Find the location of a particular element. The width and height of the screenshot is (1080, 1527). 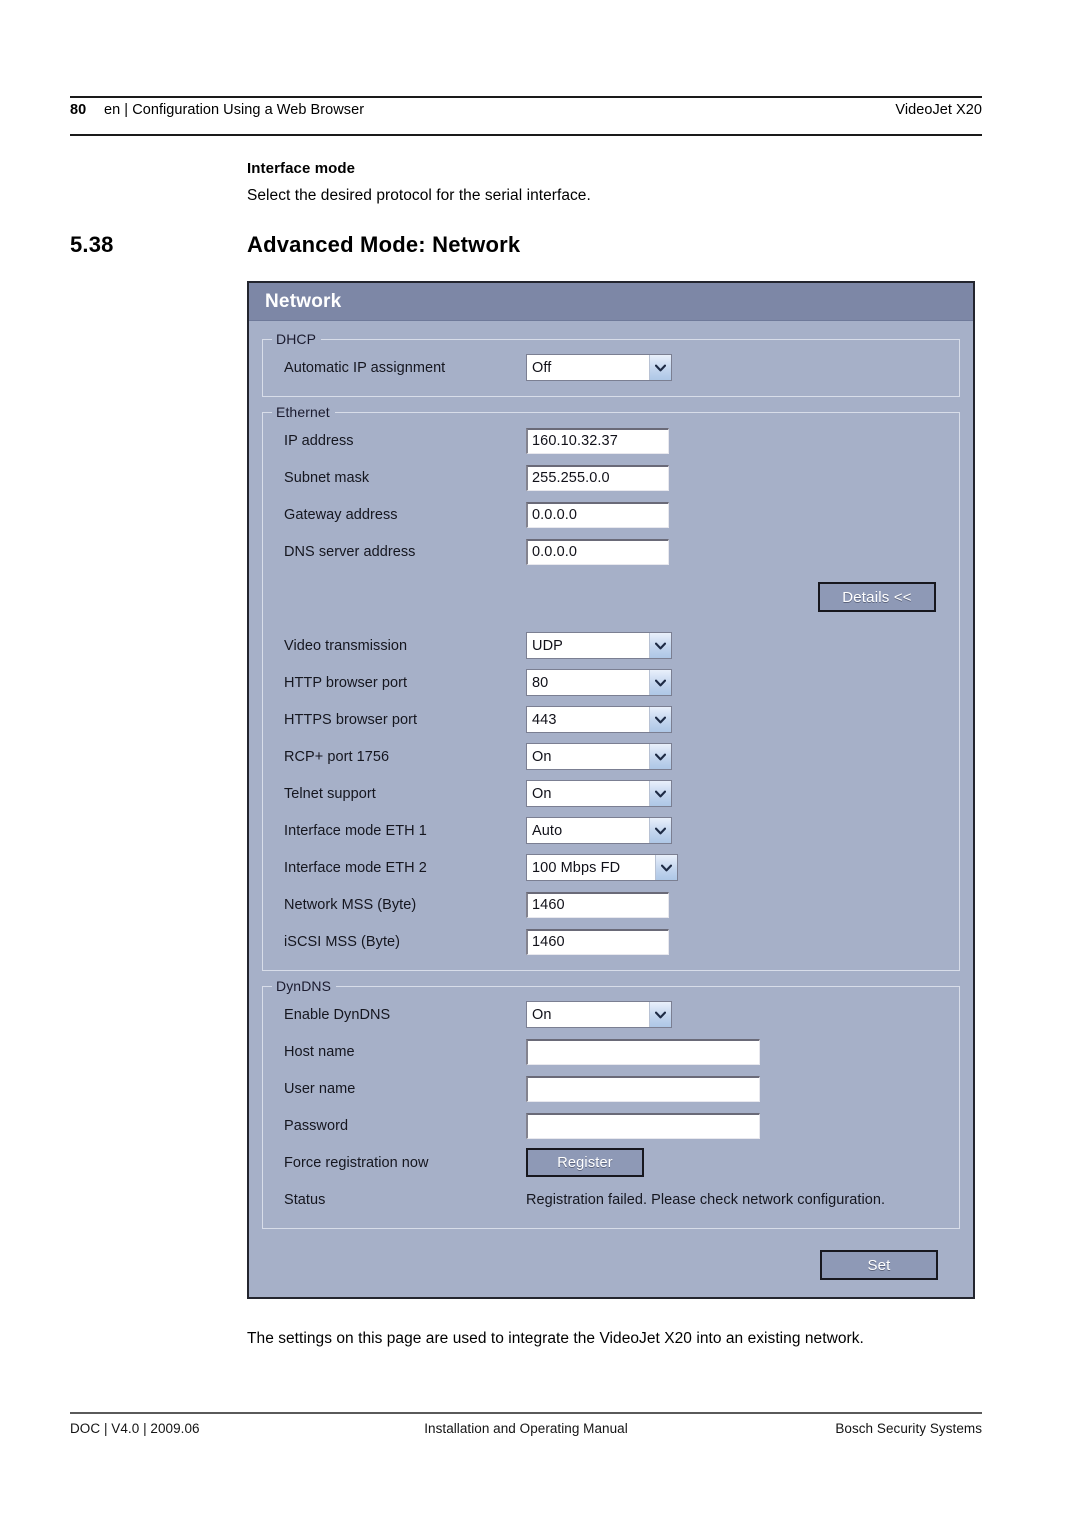

network-mss-input: 1460 is located at coordinates (597, 904).